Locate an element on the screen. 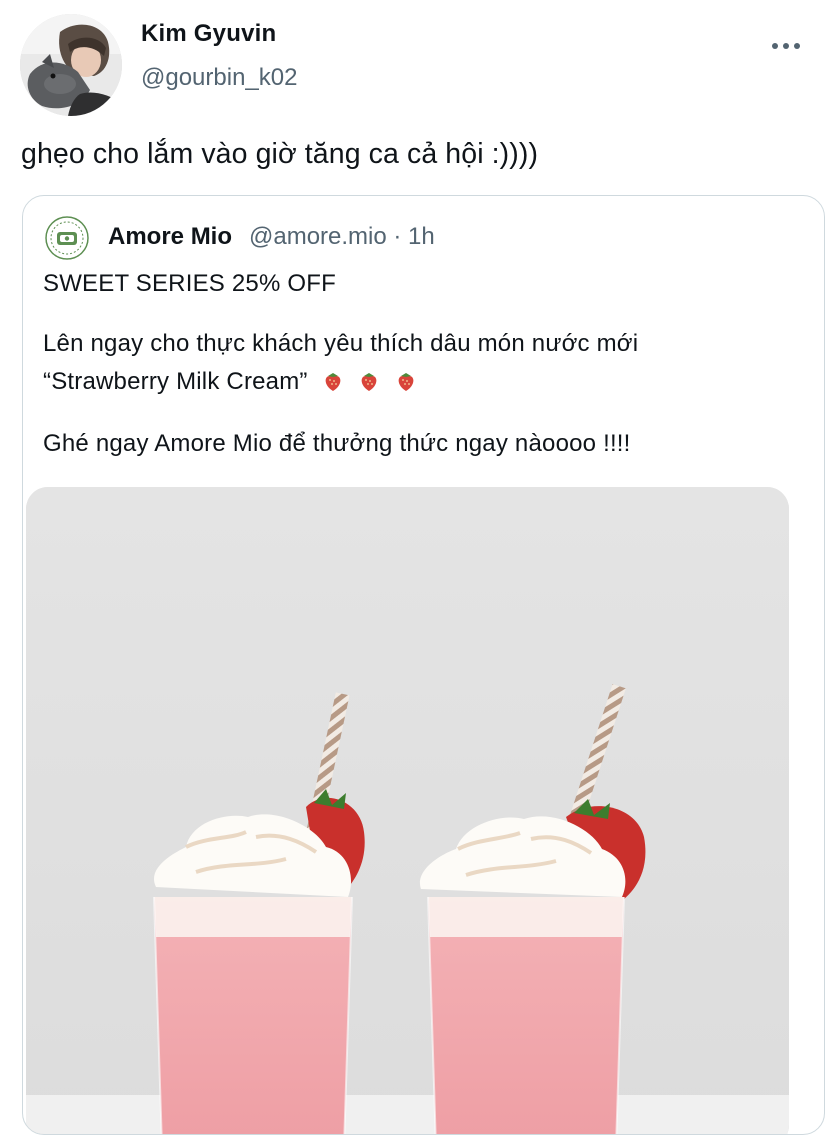 This screenshot has width=828, height=1135. author-avatar is located at coordinates (71, 65).